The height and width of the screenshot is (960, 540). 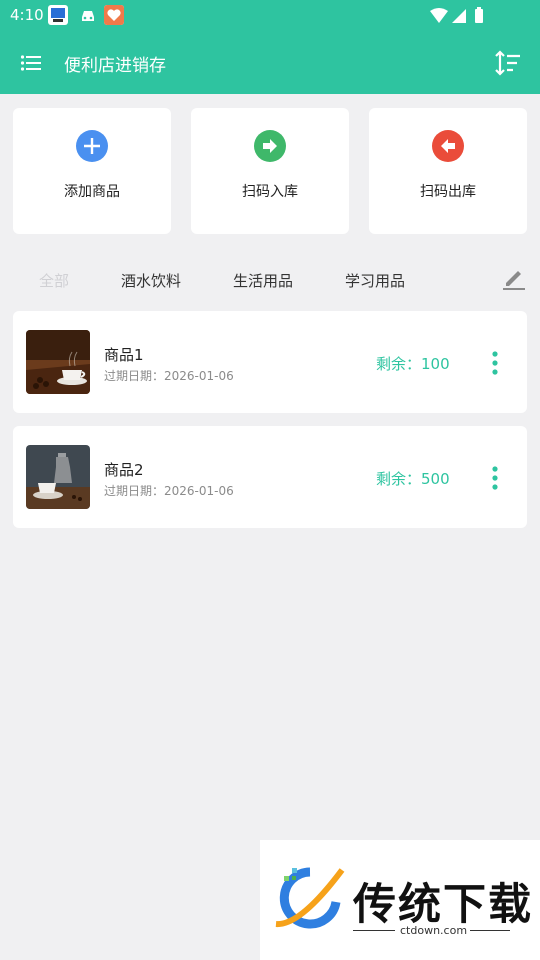 What do you see at coordinates (270, 16) in the screenshot?
I see `status-bar: 4:10` at bounding box center [270, 16].